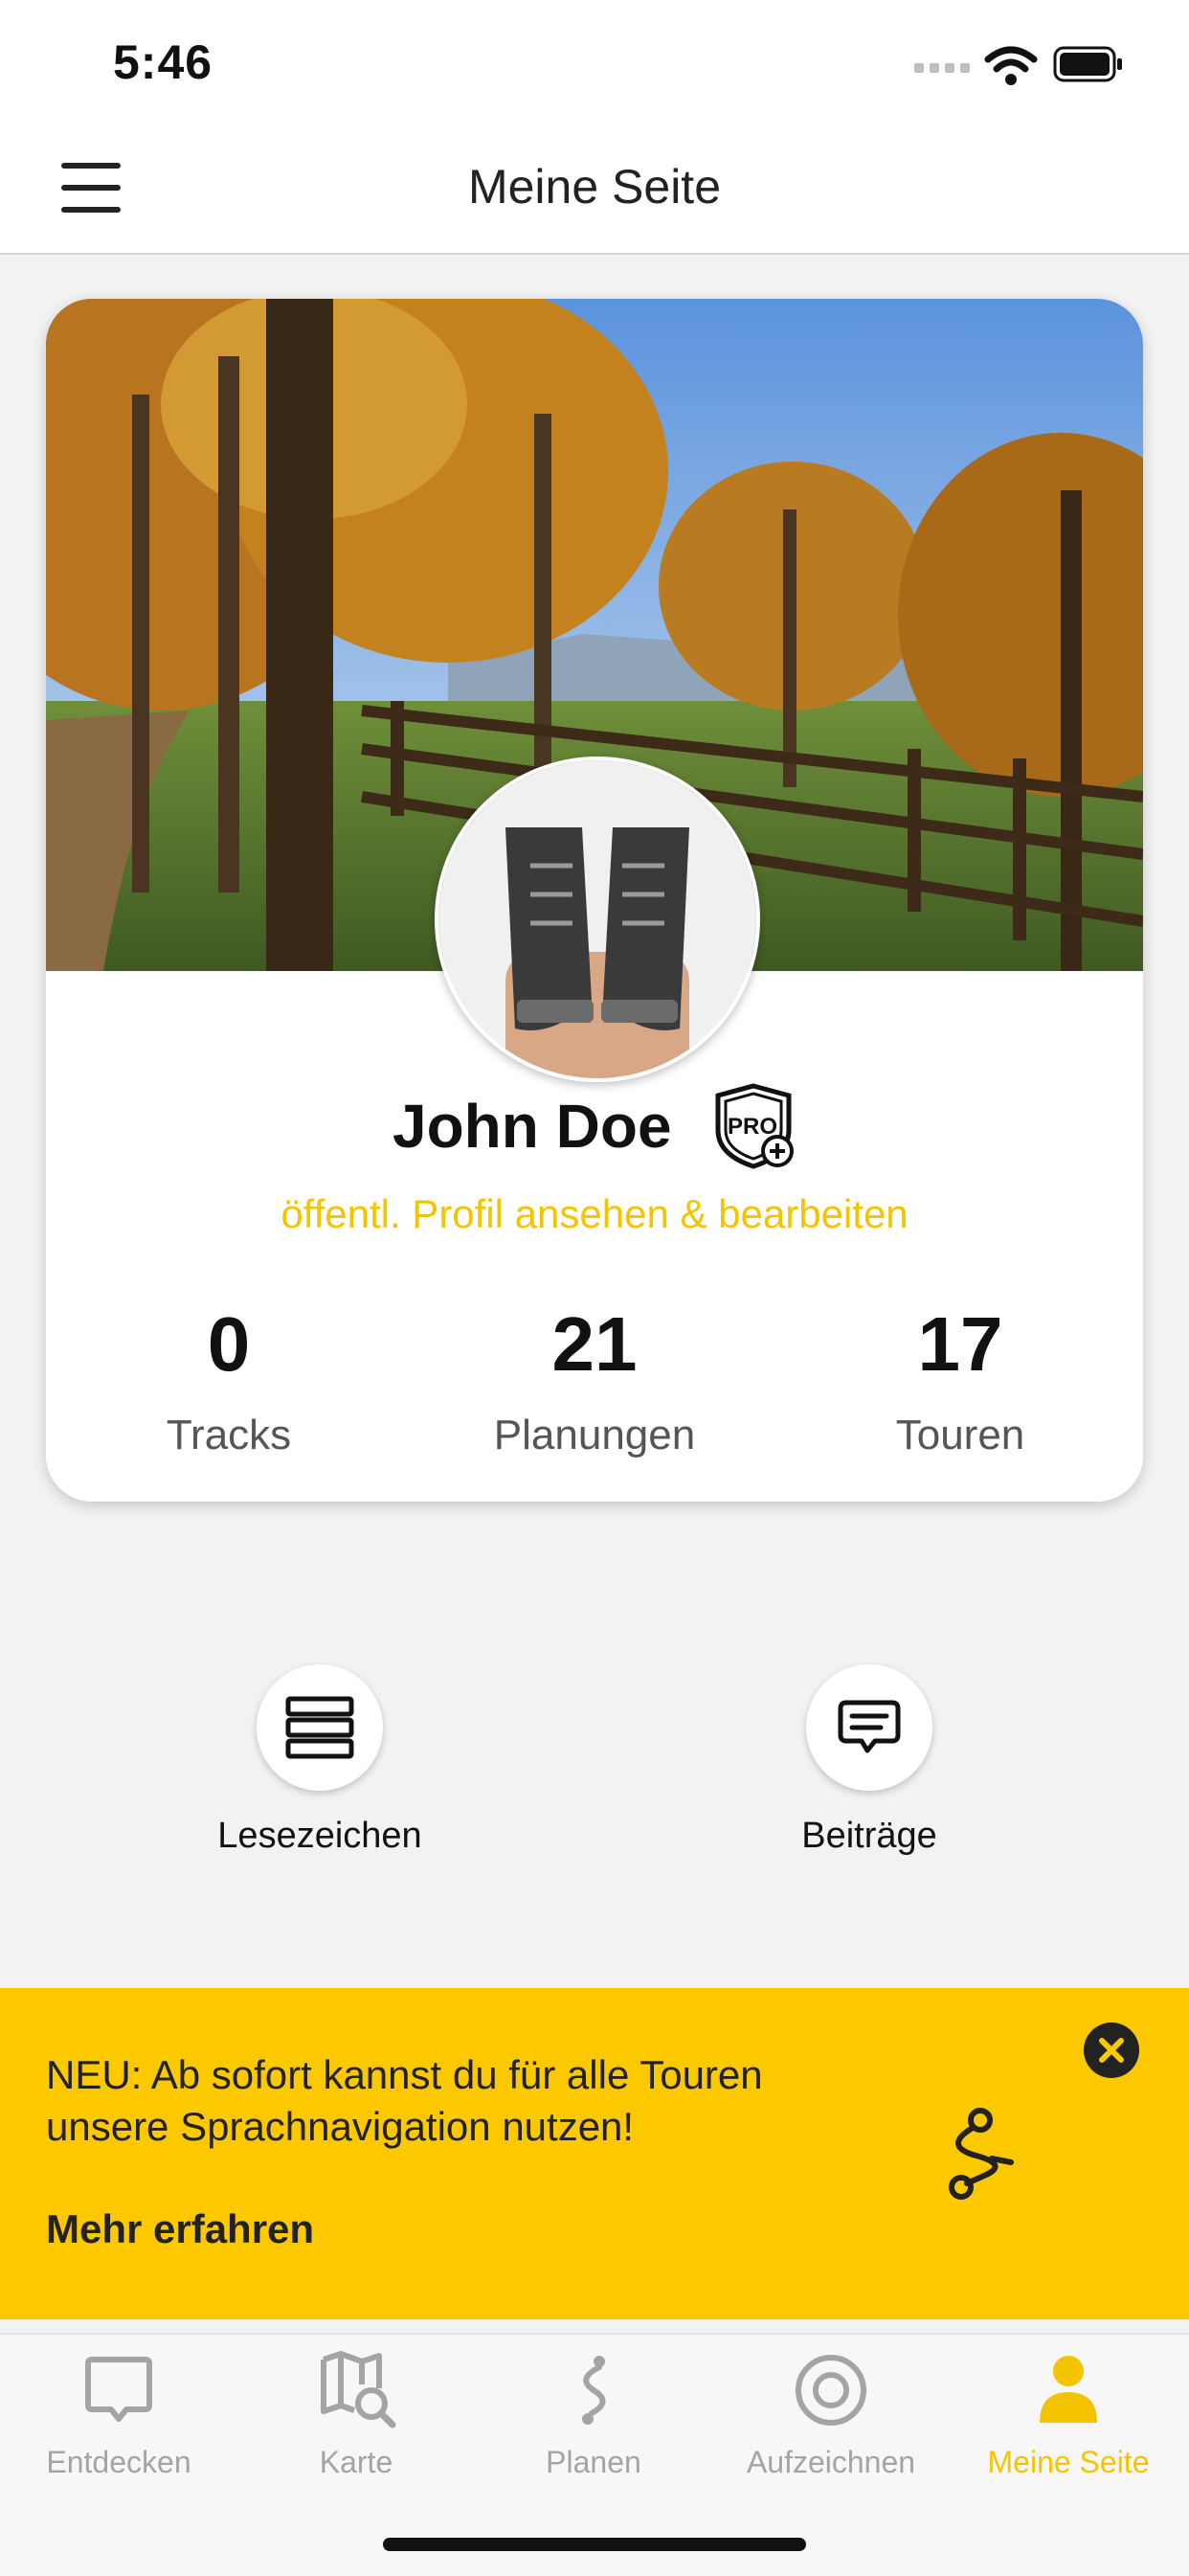 This screenshot has width=1189, height=2576. Describe the element at coordinates (831, 2462) in the screenshot. I see `tab-label: Aufzeichnen` at that location.